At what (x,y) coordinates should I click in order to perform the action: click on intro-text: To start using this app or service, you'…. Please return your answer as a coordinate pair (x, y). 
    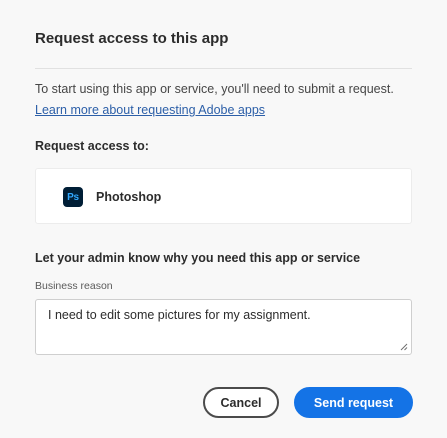
    Looking at the image, I should click on (214, 89).